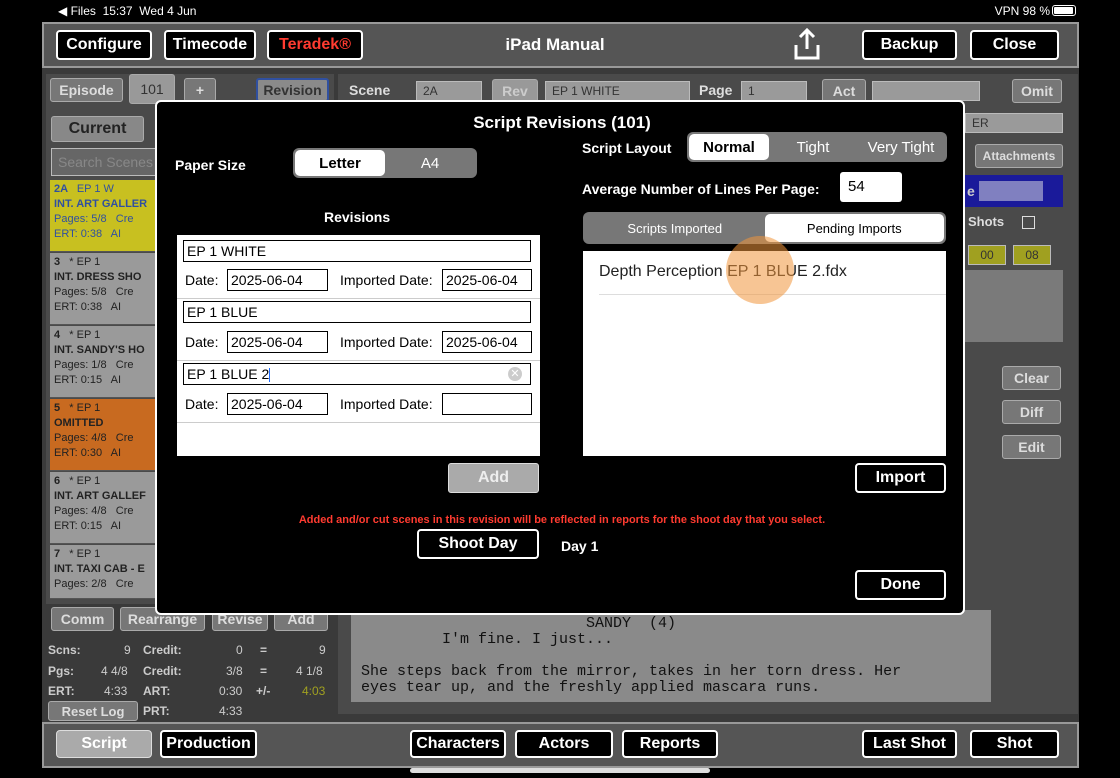  I want to click on layout-option-normal: Normal, so click(729, 147).